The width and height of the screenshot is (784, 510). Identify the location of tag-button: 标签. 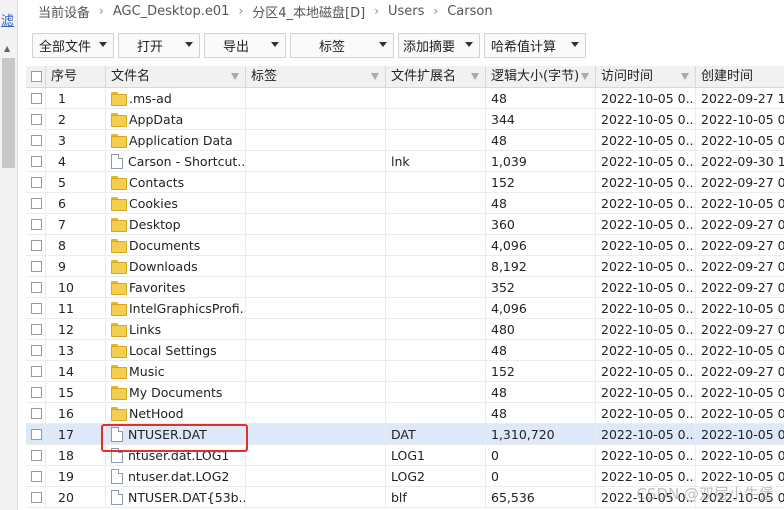
(342, 45).